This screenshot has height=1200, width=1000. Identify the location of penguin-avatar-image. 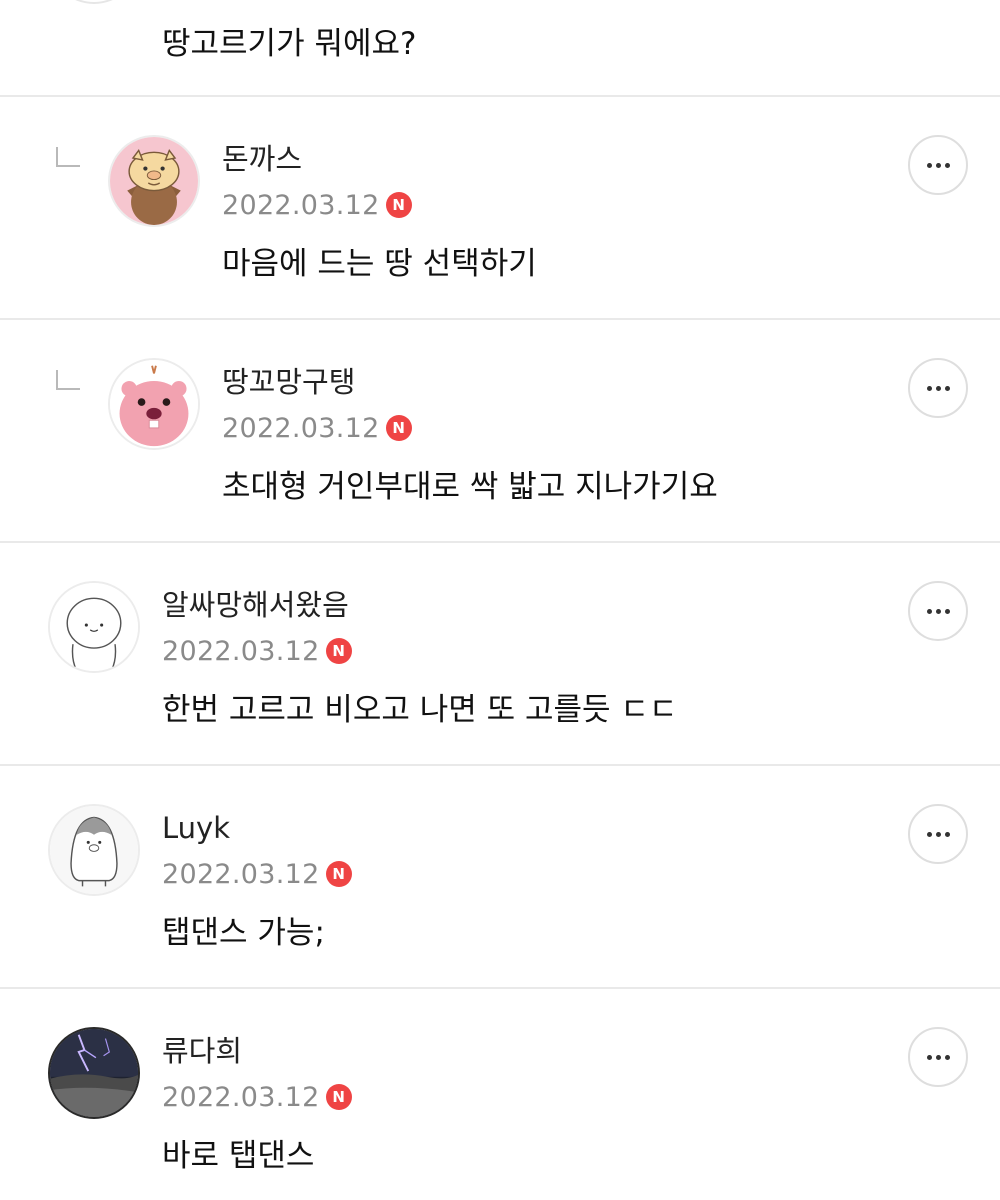
(94, 850).